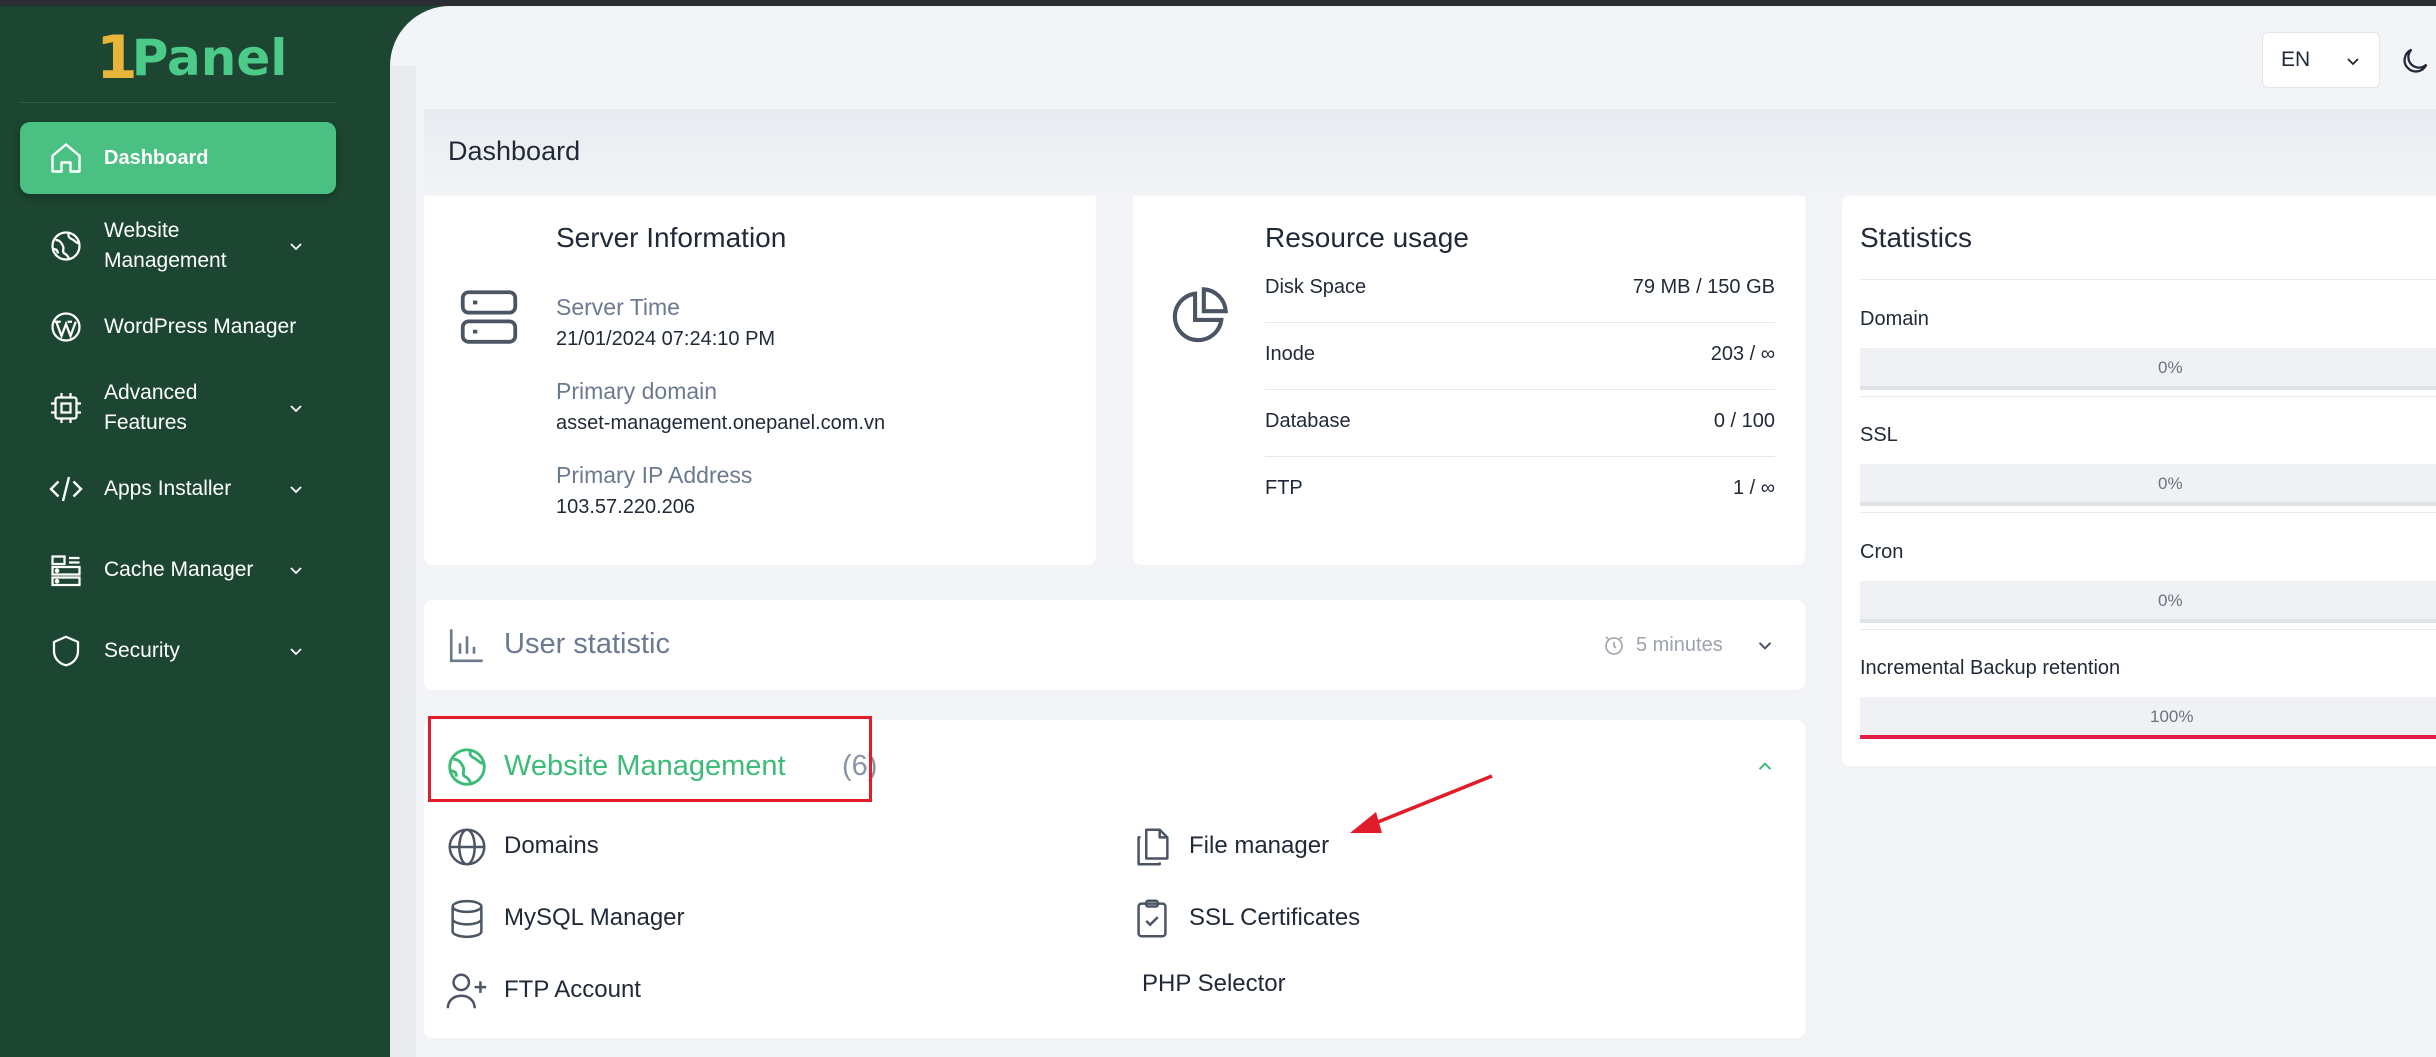 The height and width of the screenshot is (1057, 2436). What do you see at coordinates (1520, 356) in the screenshot?
I see `resource-row-inode: Inode 203 / ∞` at bounding box center [1520, 356].